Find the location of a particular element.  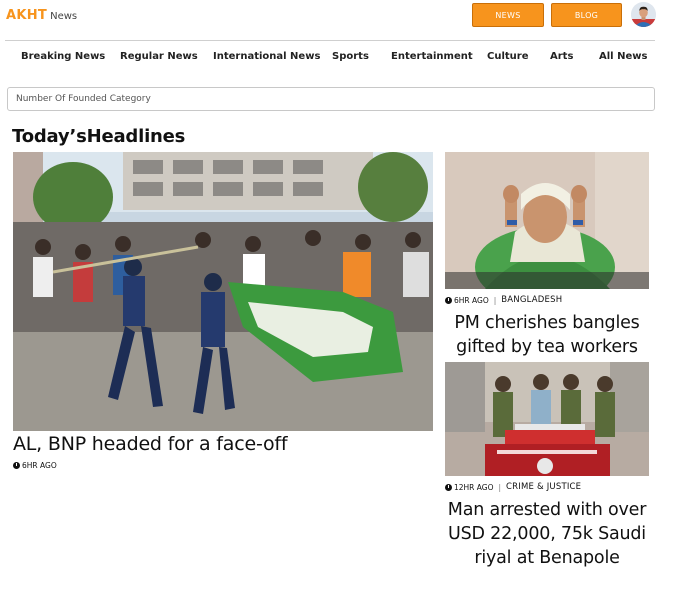

user-avatar-icon is located at coordinates (643, 14).